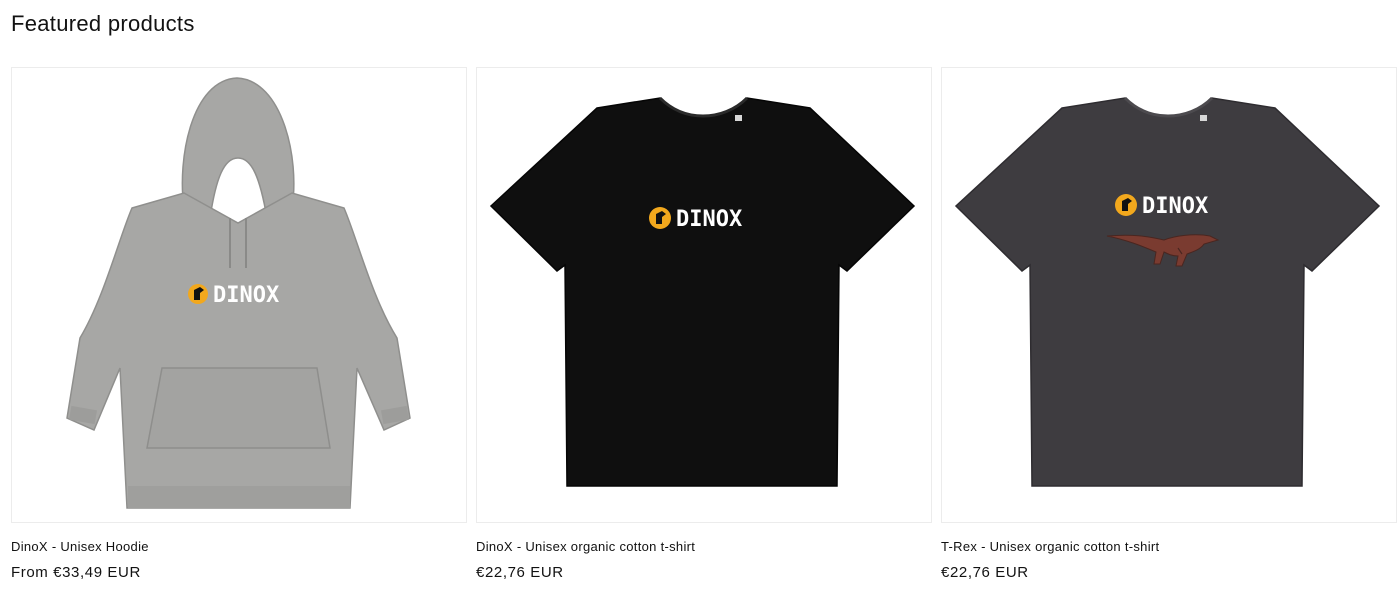  Describe the element at coordinates (239, 546) in the screenshot. I see `product-title-link: DinoX - Unisex Hoodie` at that location.